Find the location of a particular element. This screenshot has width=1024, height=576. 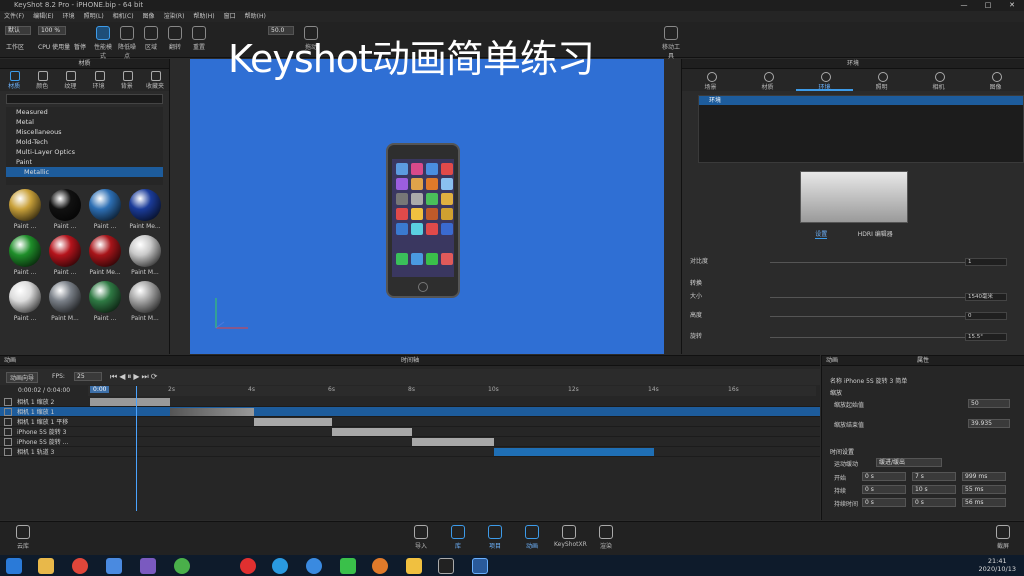

size-input: 1540毫米 is located at coordinates (986, 297).